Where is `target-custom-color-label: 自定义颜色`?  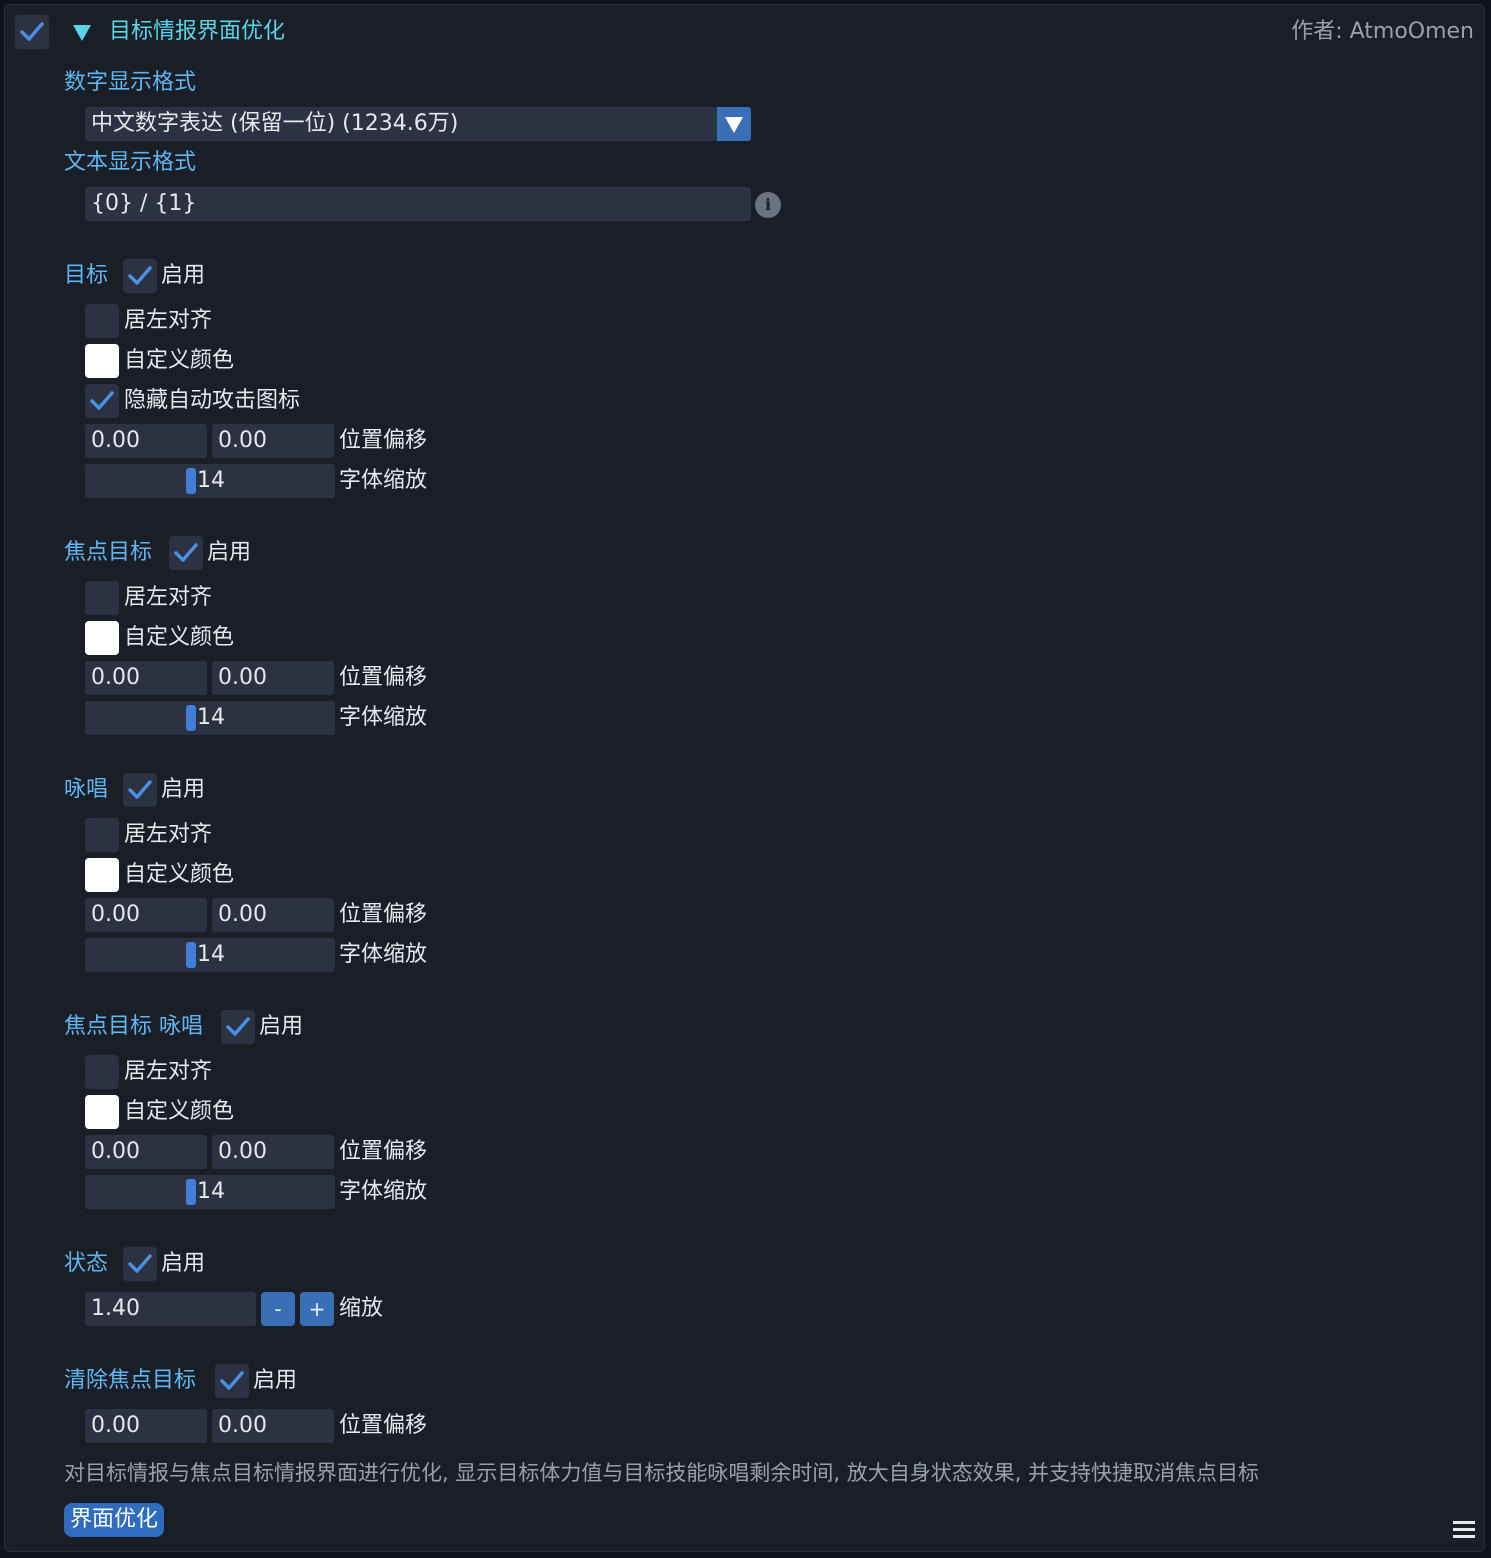 target-custom-color-label: 自定义颜色 is located at coordinates (179, 360).